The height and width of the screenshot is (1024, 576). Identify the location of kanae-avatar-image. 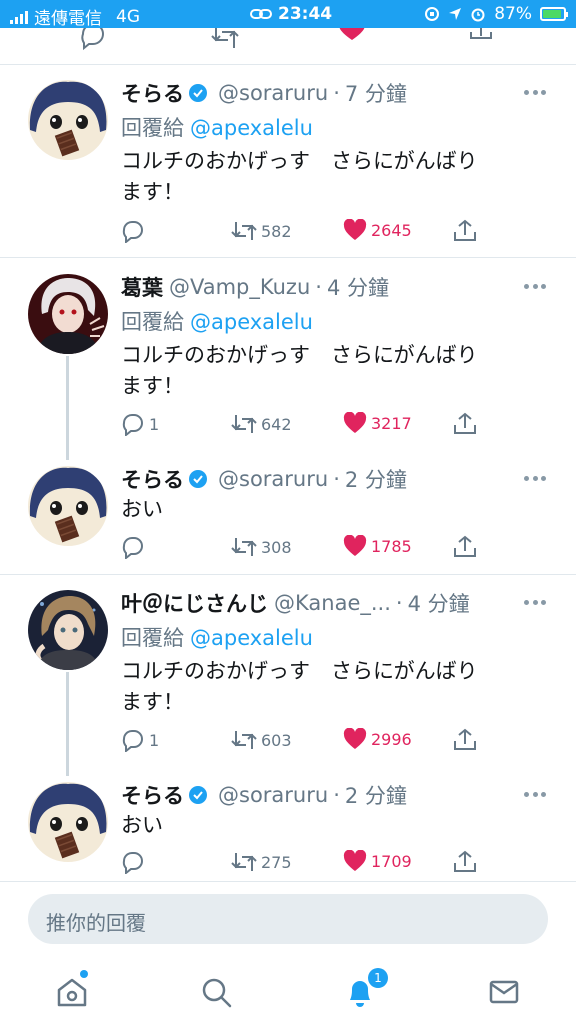
(68, 630).